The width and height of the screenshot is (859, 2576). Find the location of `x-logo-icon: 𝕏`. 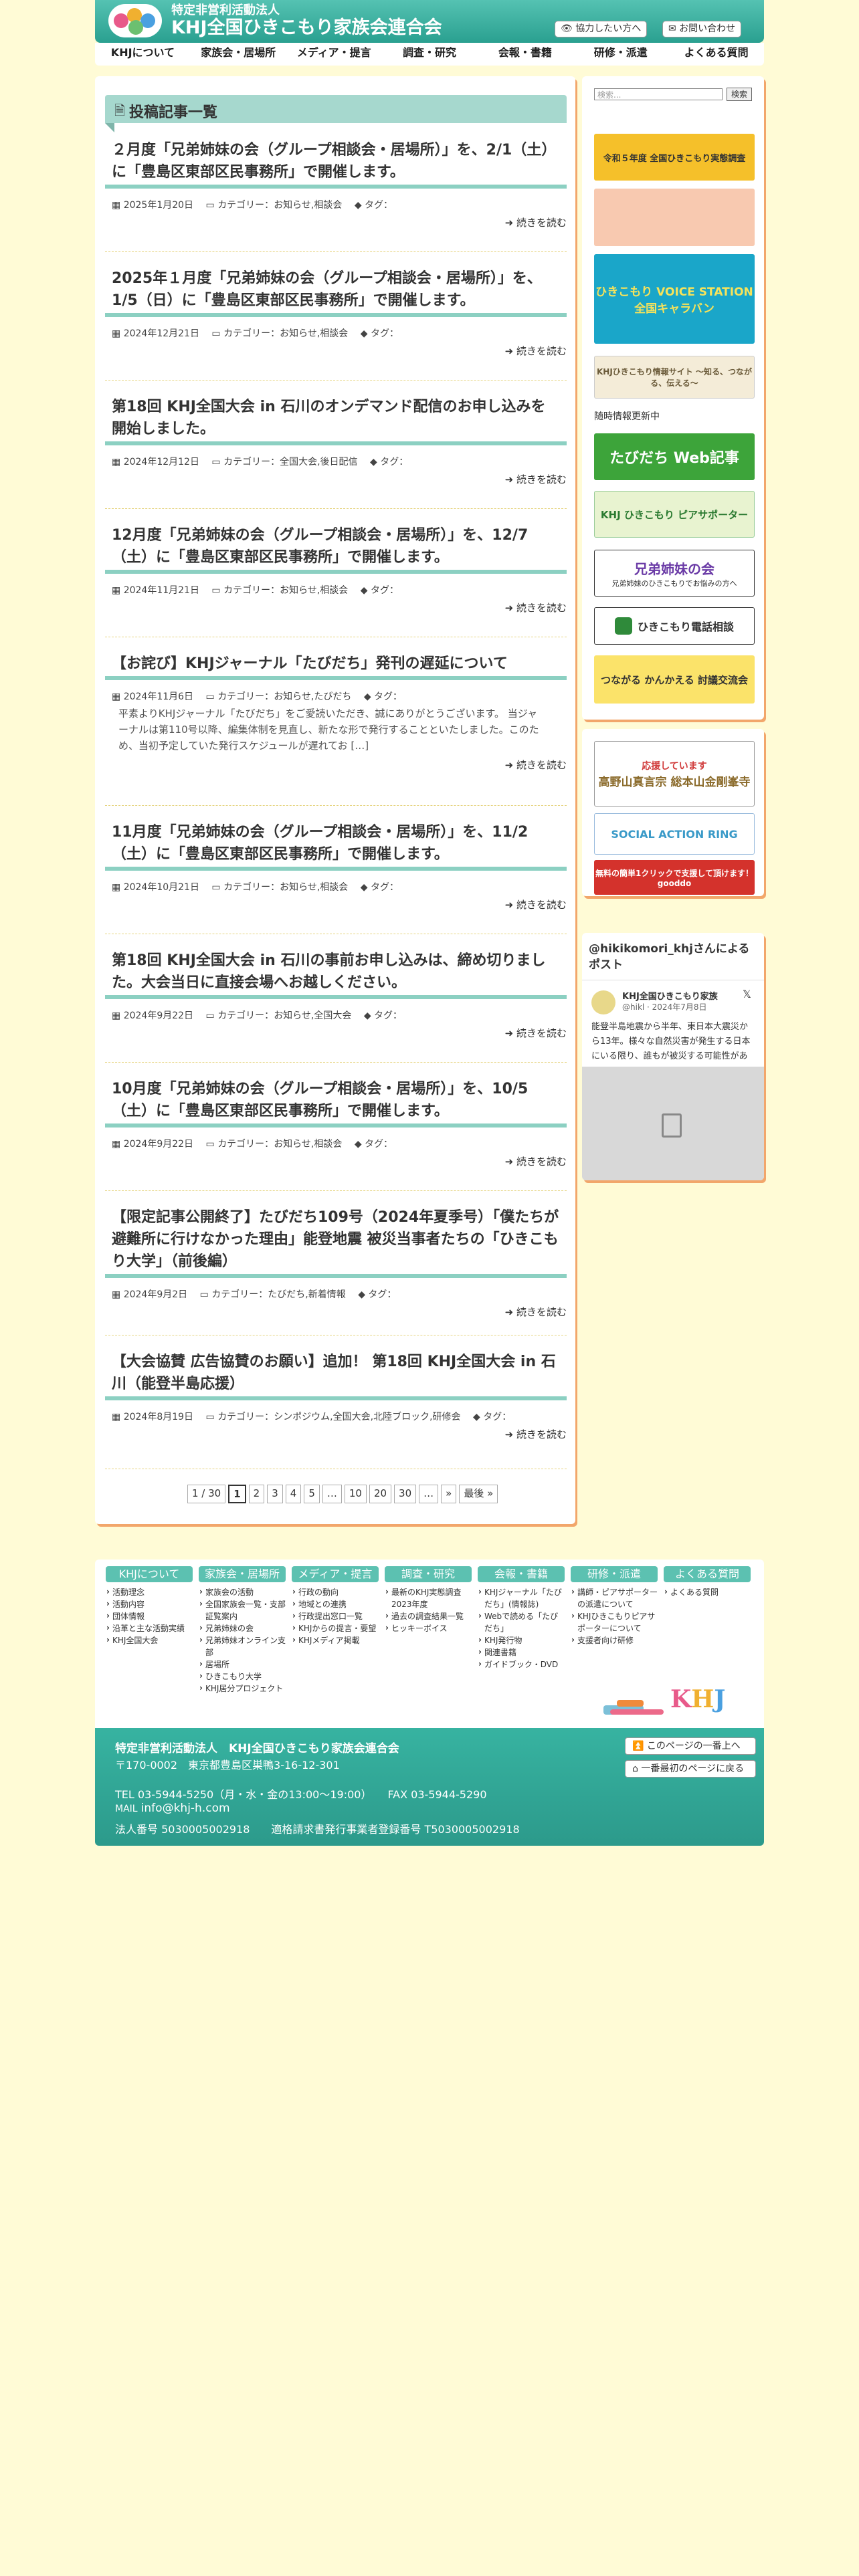

x-logo-icon: 𝕏 is located at coordinates (747, 994).